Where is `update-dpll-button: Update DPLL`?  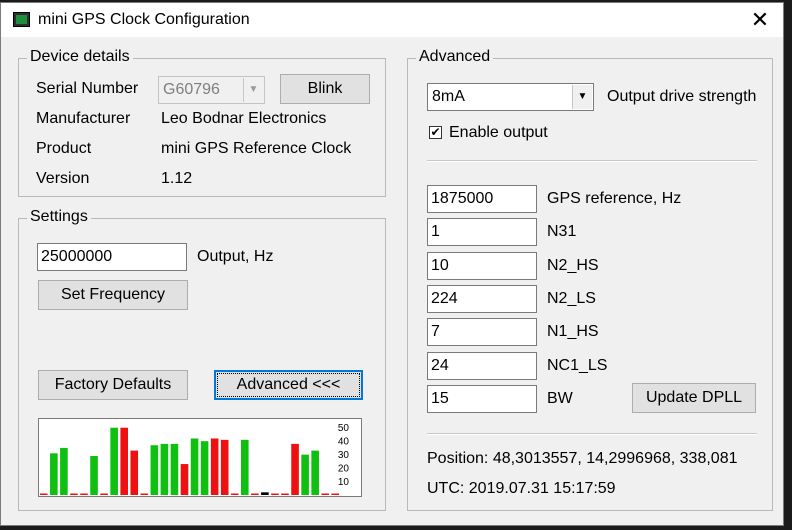
update-dpll-button: Update DPLL is located at coordinates (694, 398).